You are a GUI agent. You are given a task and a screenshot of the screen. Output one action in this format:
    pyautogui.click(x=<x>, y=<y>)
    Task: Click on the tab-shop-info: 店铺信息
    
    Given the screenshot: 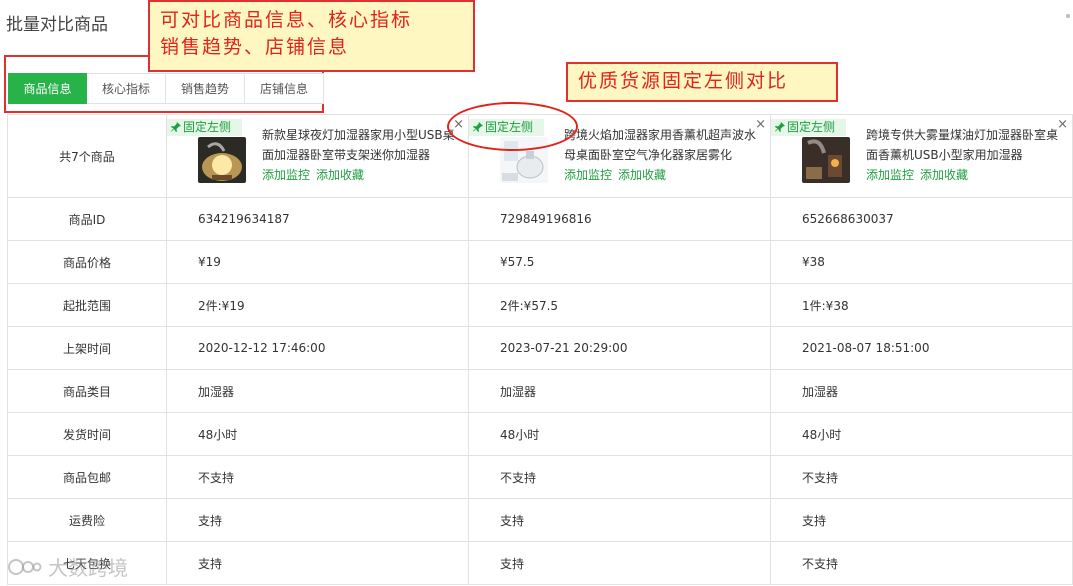 What is the action you would take?
    pyautogui.click(x=284, y=88)
    